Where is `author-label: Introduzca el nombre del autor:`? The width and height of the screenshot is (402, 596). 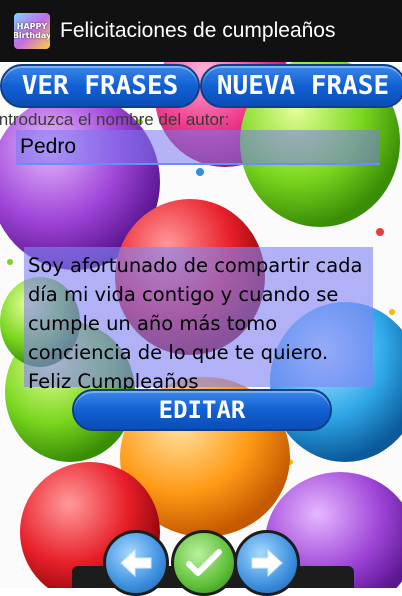
author-label: Introduzca el nombre del autor: is located at coordinates (115, 119).